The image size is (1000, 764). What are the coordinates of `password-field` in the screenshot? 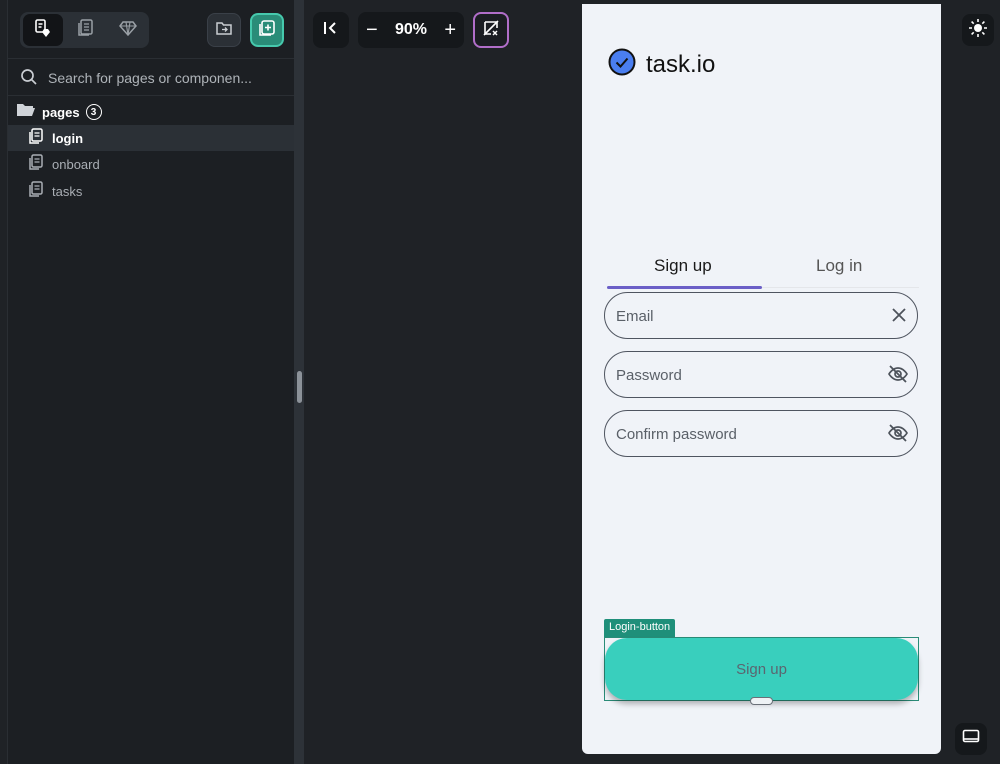 It's located at (761, 374).